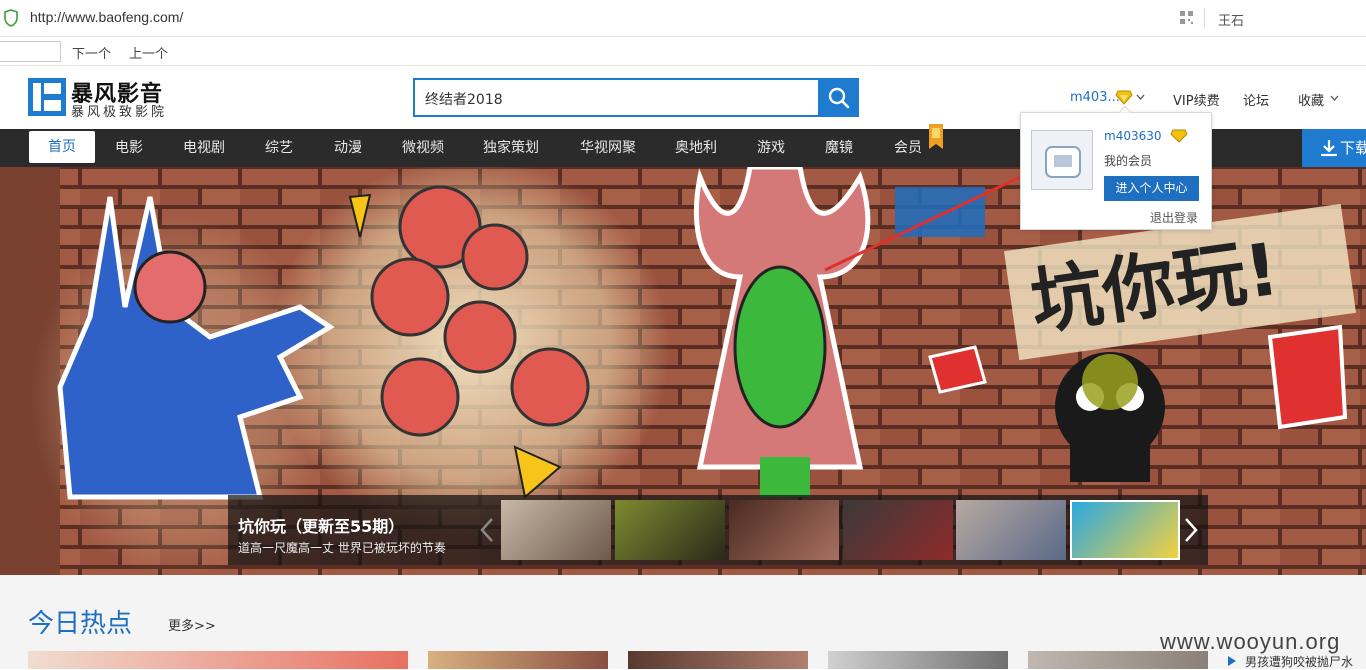  Describe the element at coordinates (1186, 17) in the screenshot. I see `qr-code-icon` at that location.